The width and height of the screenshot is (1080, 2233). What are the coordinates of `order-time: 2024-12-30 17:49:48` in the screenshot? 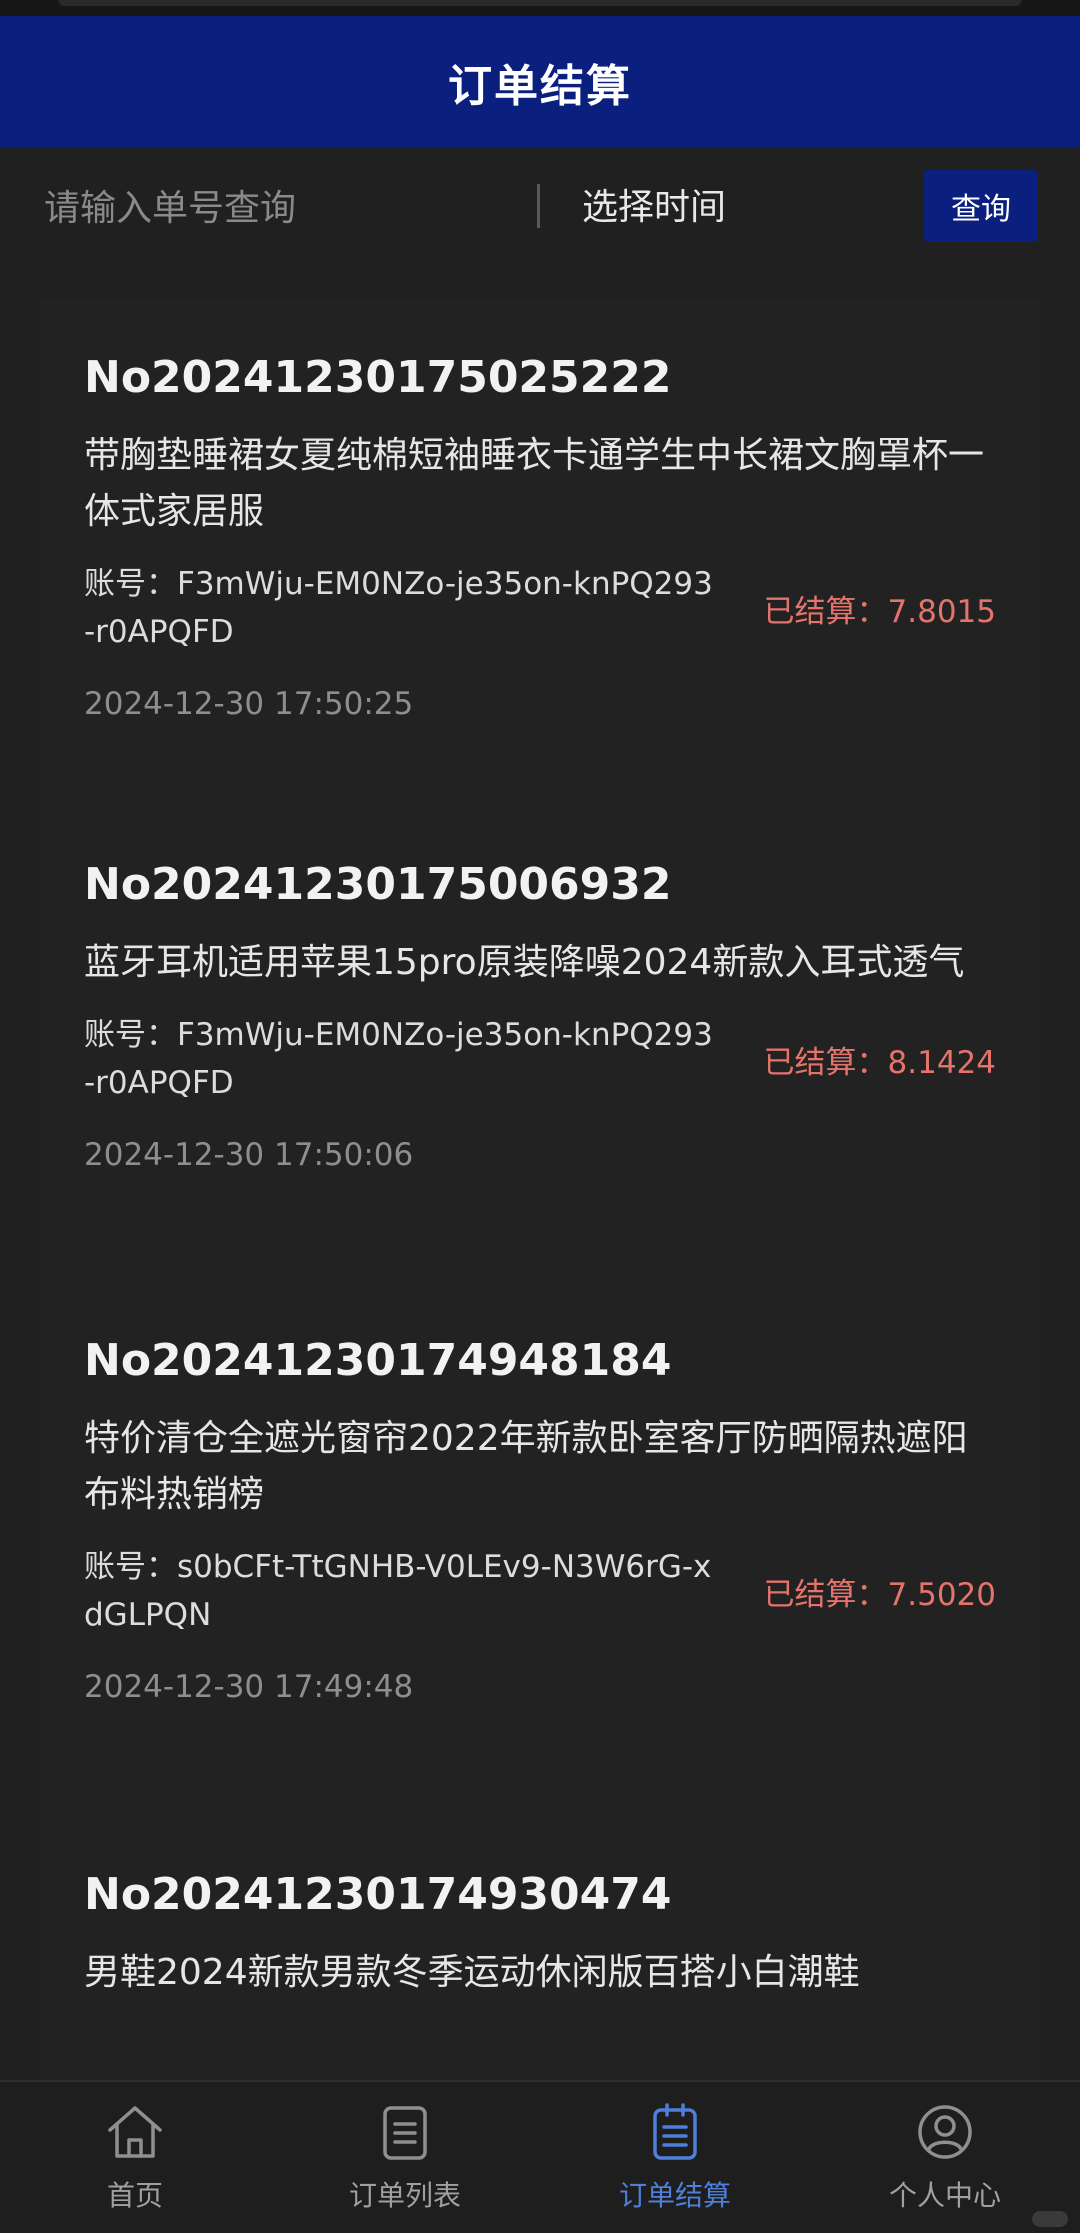 It's located at (249, 1687).